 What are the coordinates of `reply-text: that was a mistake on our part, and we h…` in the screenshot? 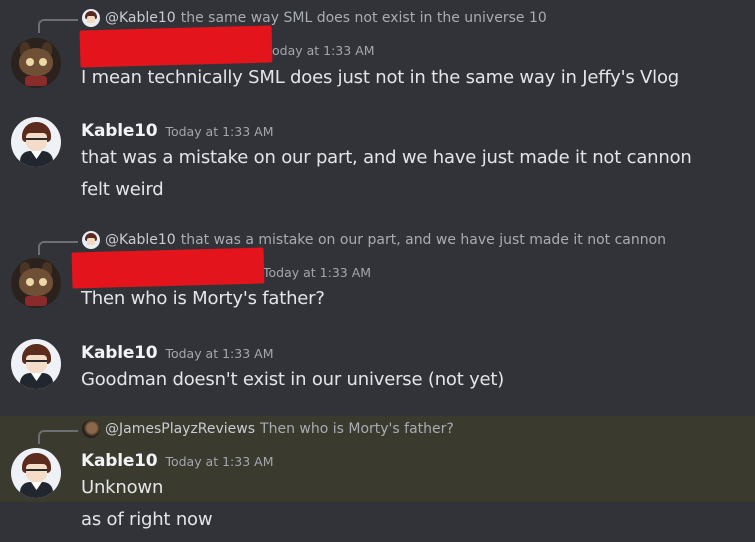 It's located at (423, 240).